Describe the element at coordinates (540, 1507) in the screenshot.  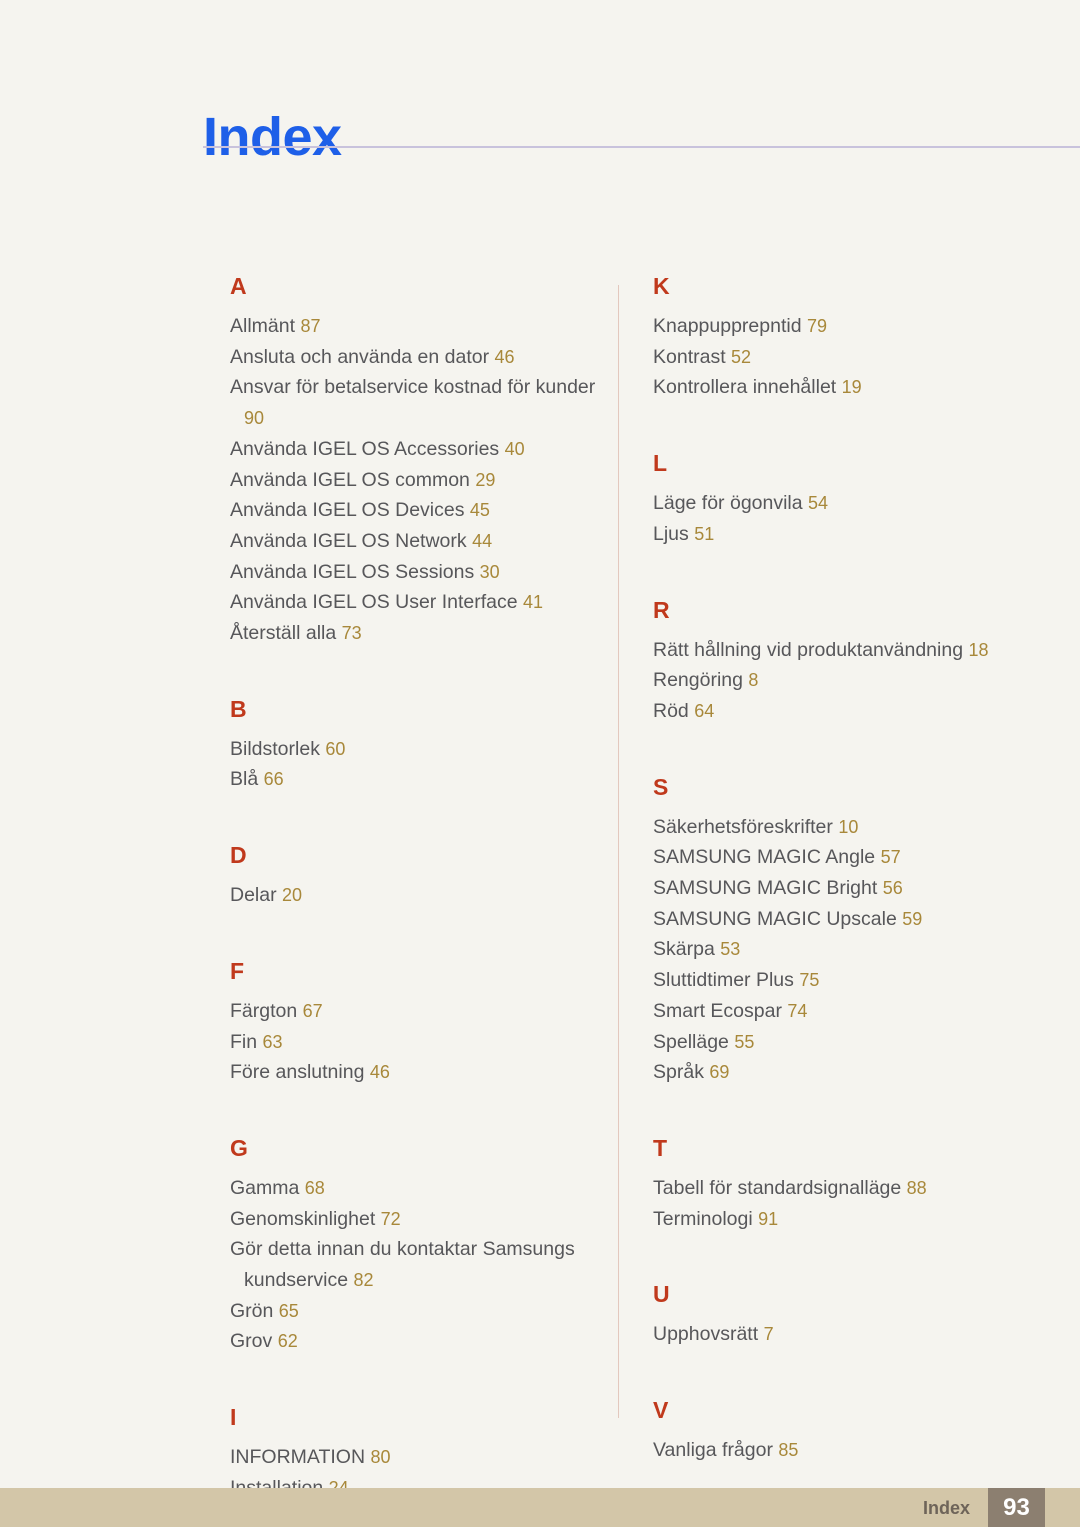
I see `page-footer: Index 93` at that location.